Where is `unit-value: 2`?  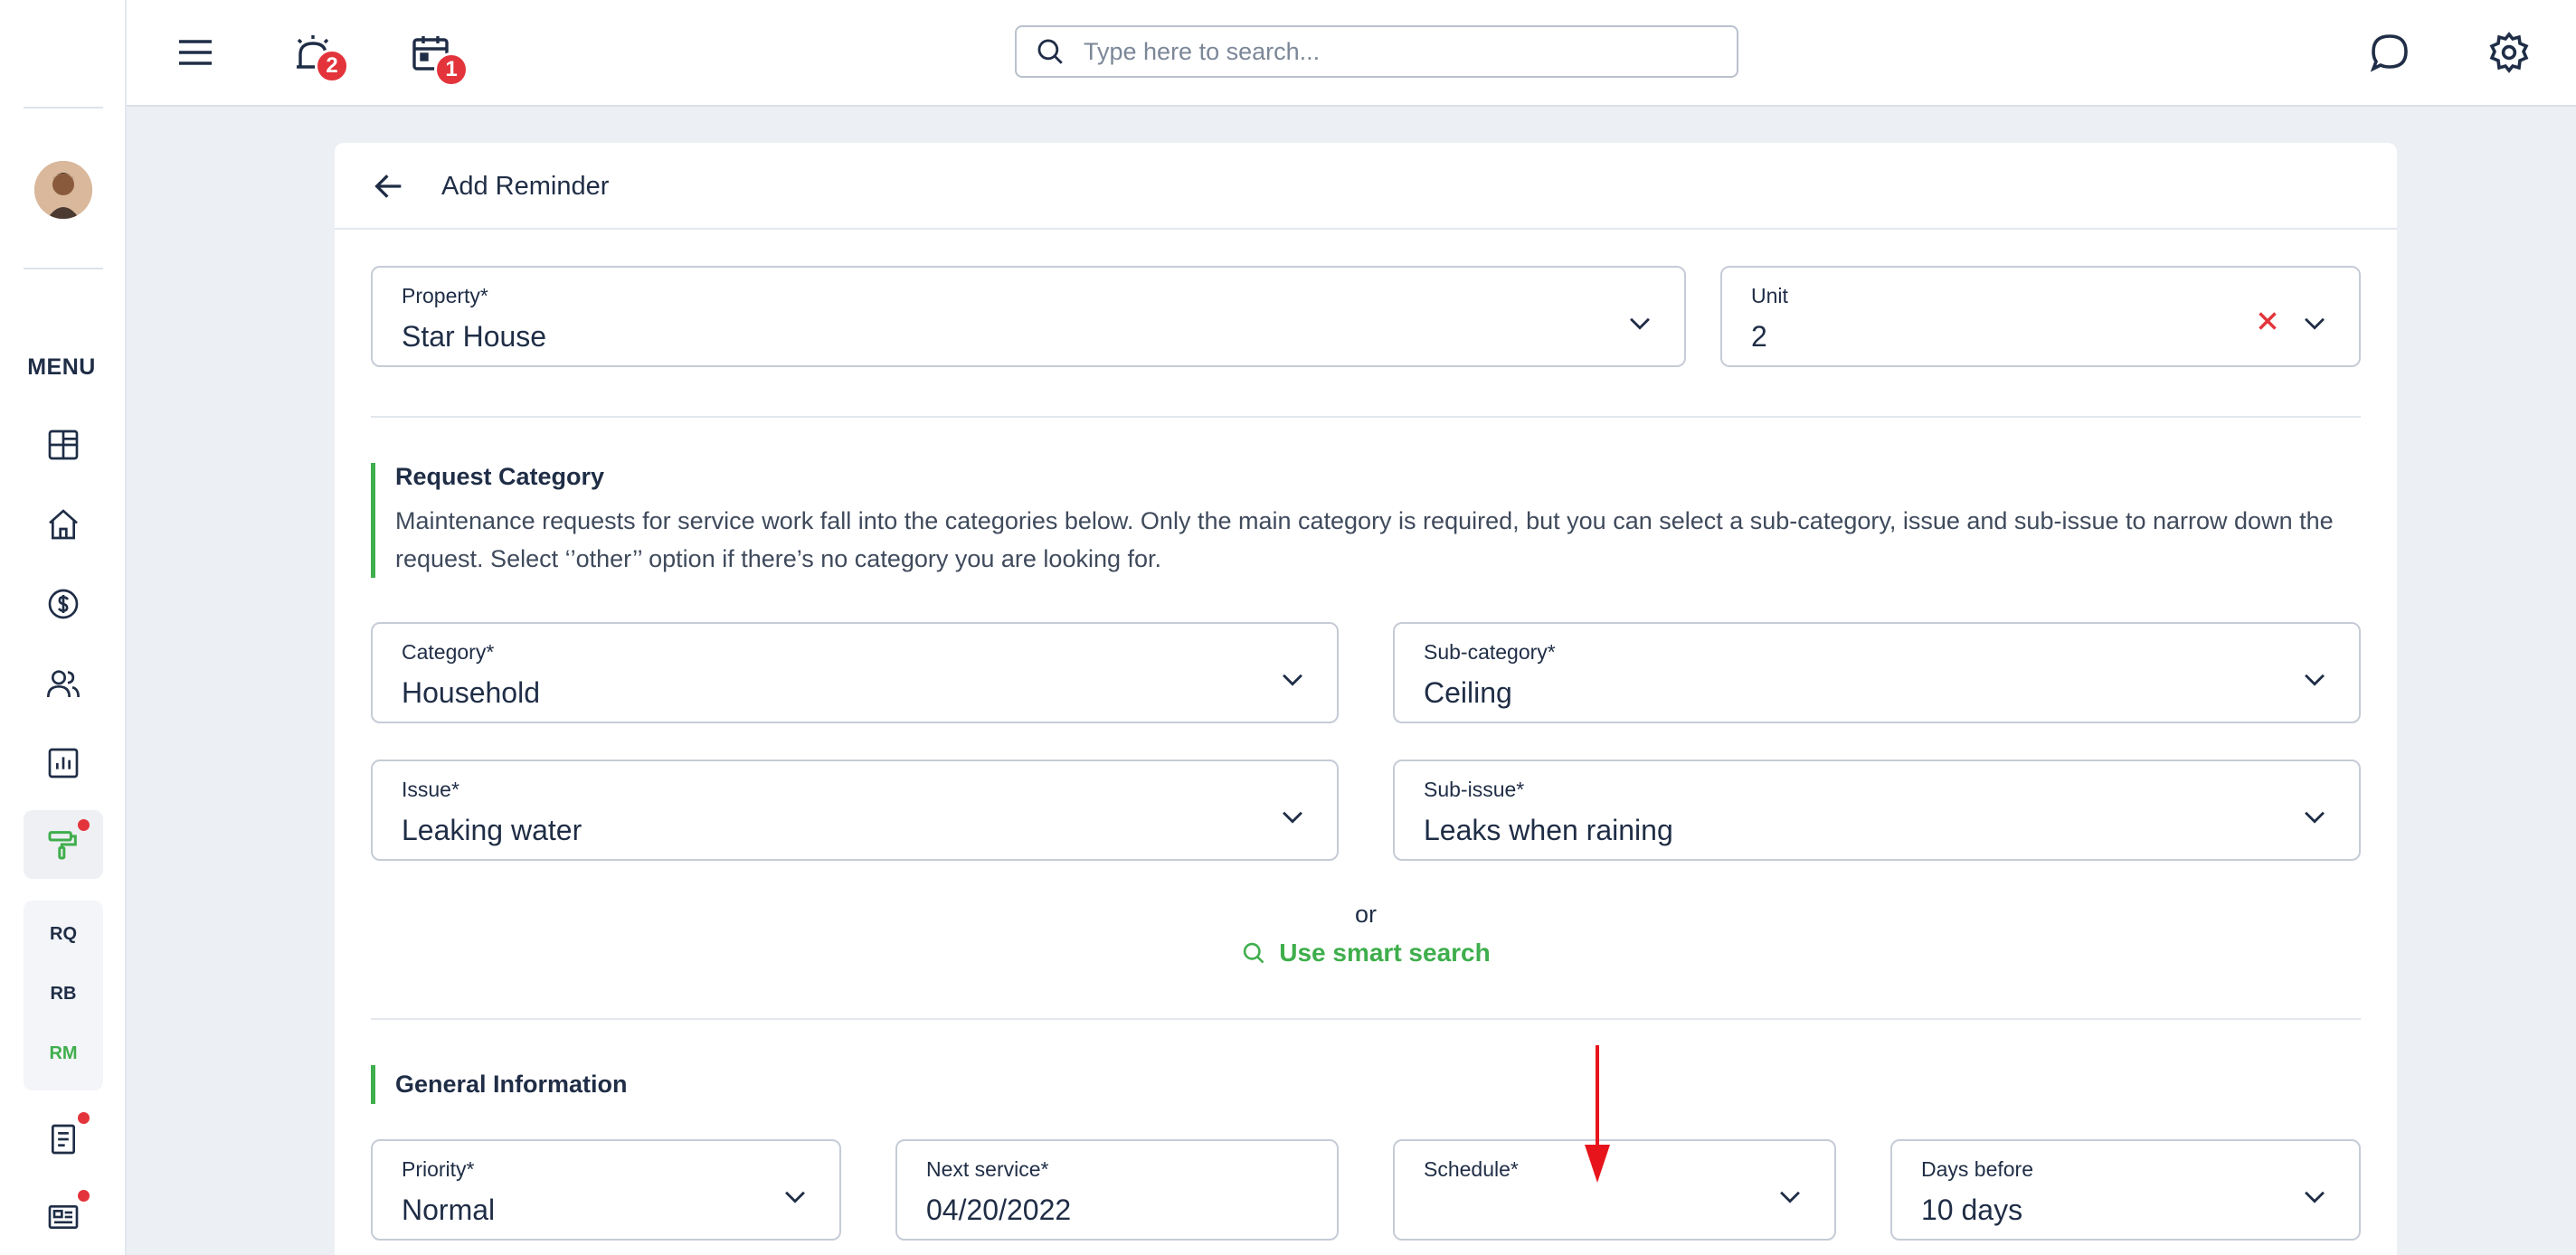 unit-value: 2 is located at coordinates (1759, 337).